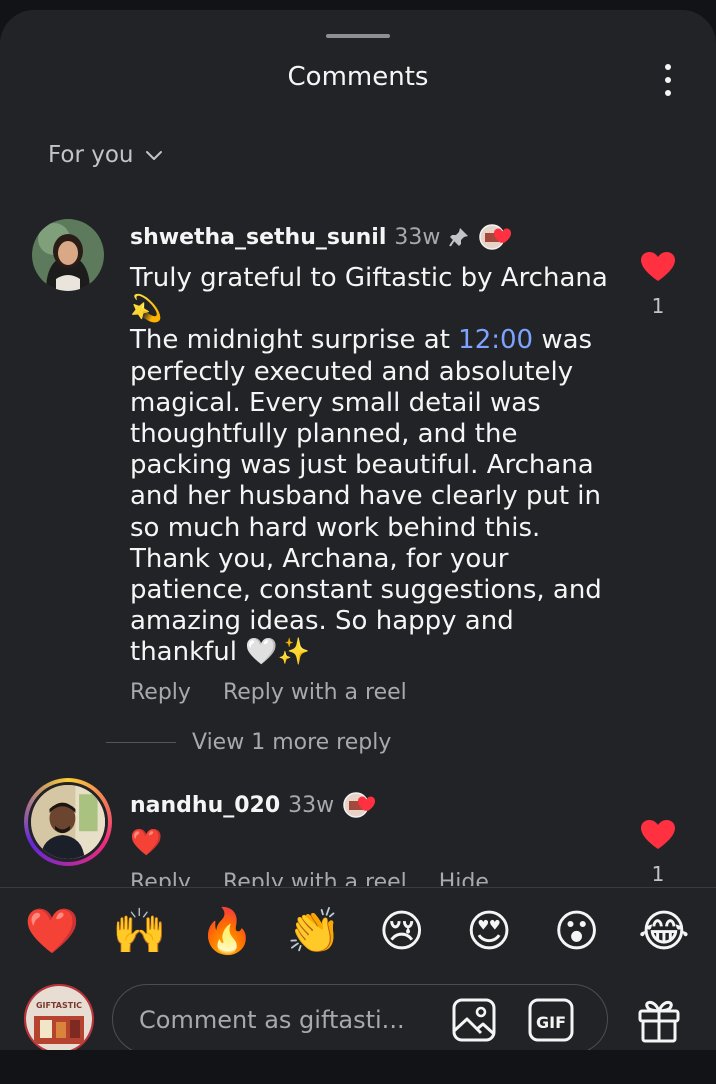 The width and height of the screenshot is (716, 1084). Describe the element at coordinates (284, 1020) in the screenshot. I see `comment-input` at that location.